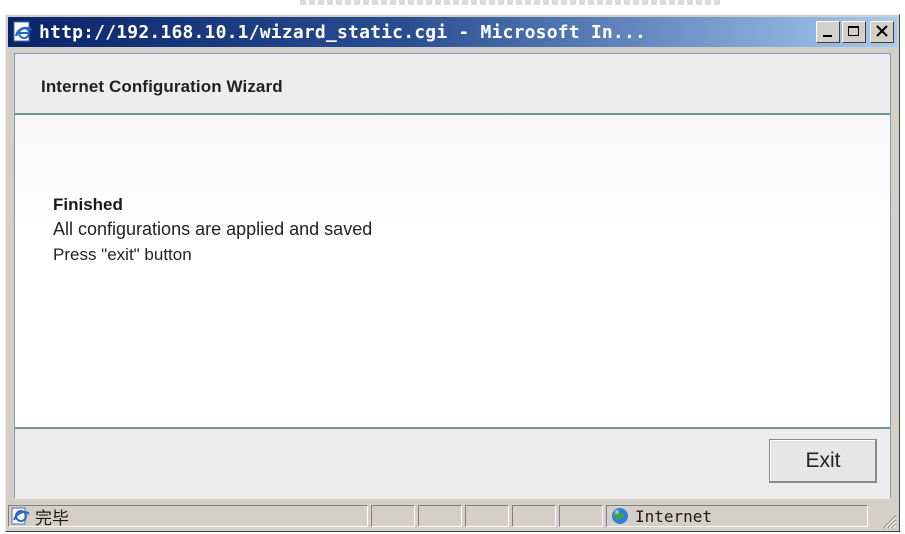 This screenshot has width=905, height=534. Describe the element at coordinates (188, 517) in the screenshot. I see `status-pane-main: 完毕` at that location.